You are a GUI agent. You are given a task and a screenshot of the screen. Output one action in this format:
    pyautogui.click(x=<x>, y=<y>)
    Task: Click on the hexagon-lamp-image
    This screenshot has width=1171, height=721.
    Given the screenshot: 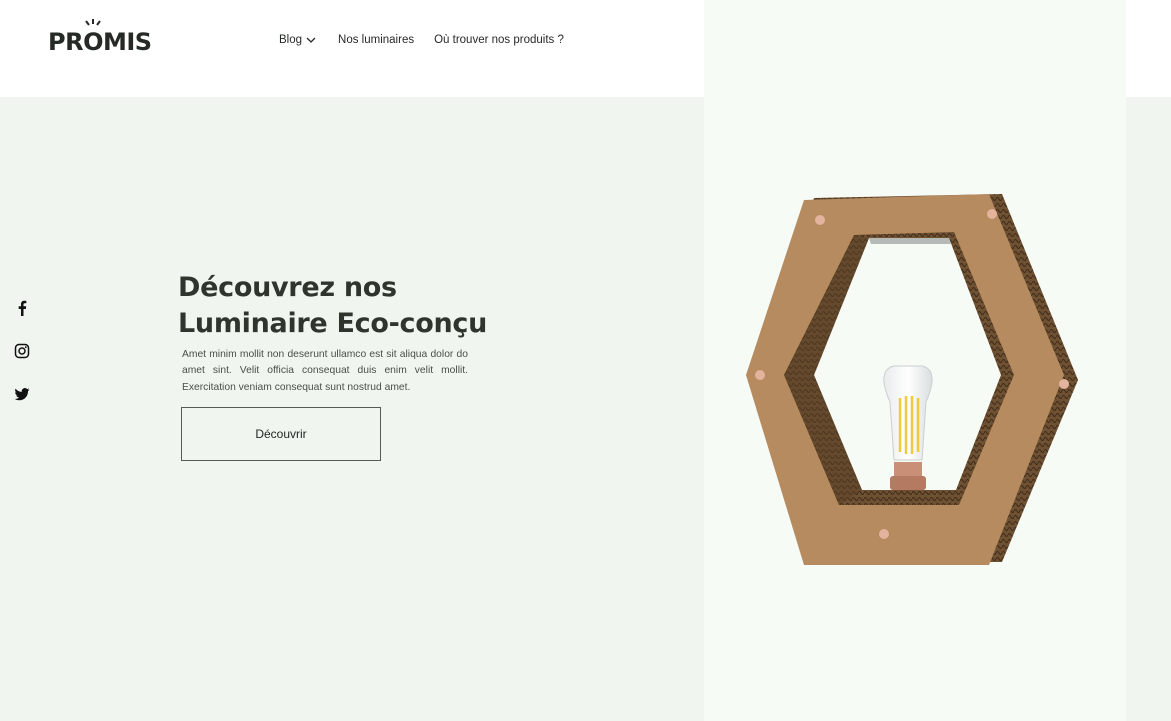 What is the action you would take?
    pyautogui.click(x=912, y=379)
    